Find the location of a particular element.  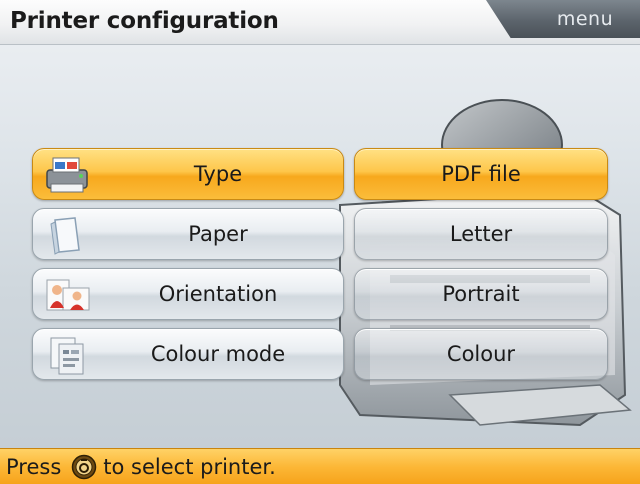

paper-value-button: Letter is located at coordinates (481, 234).